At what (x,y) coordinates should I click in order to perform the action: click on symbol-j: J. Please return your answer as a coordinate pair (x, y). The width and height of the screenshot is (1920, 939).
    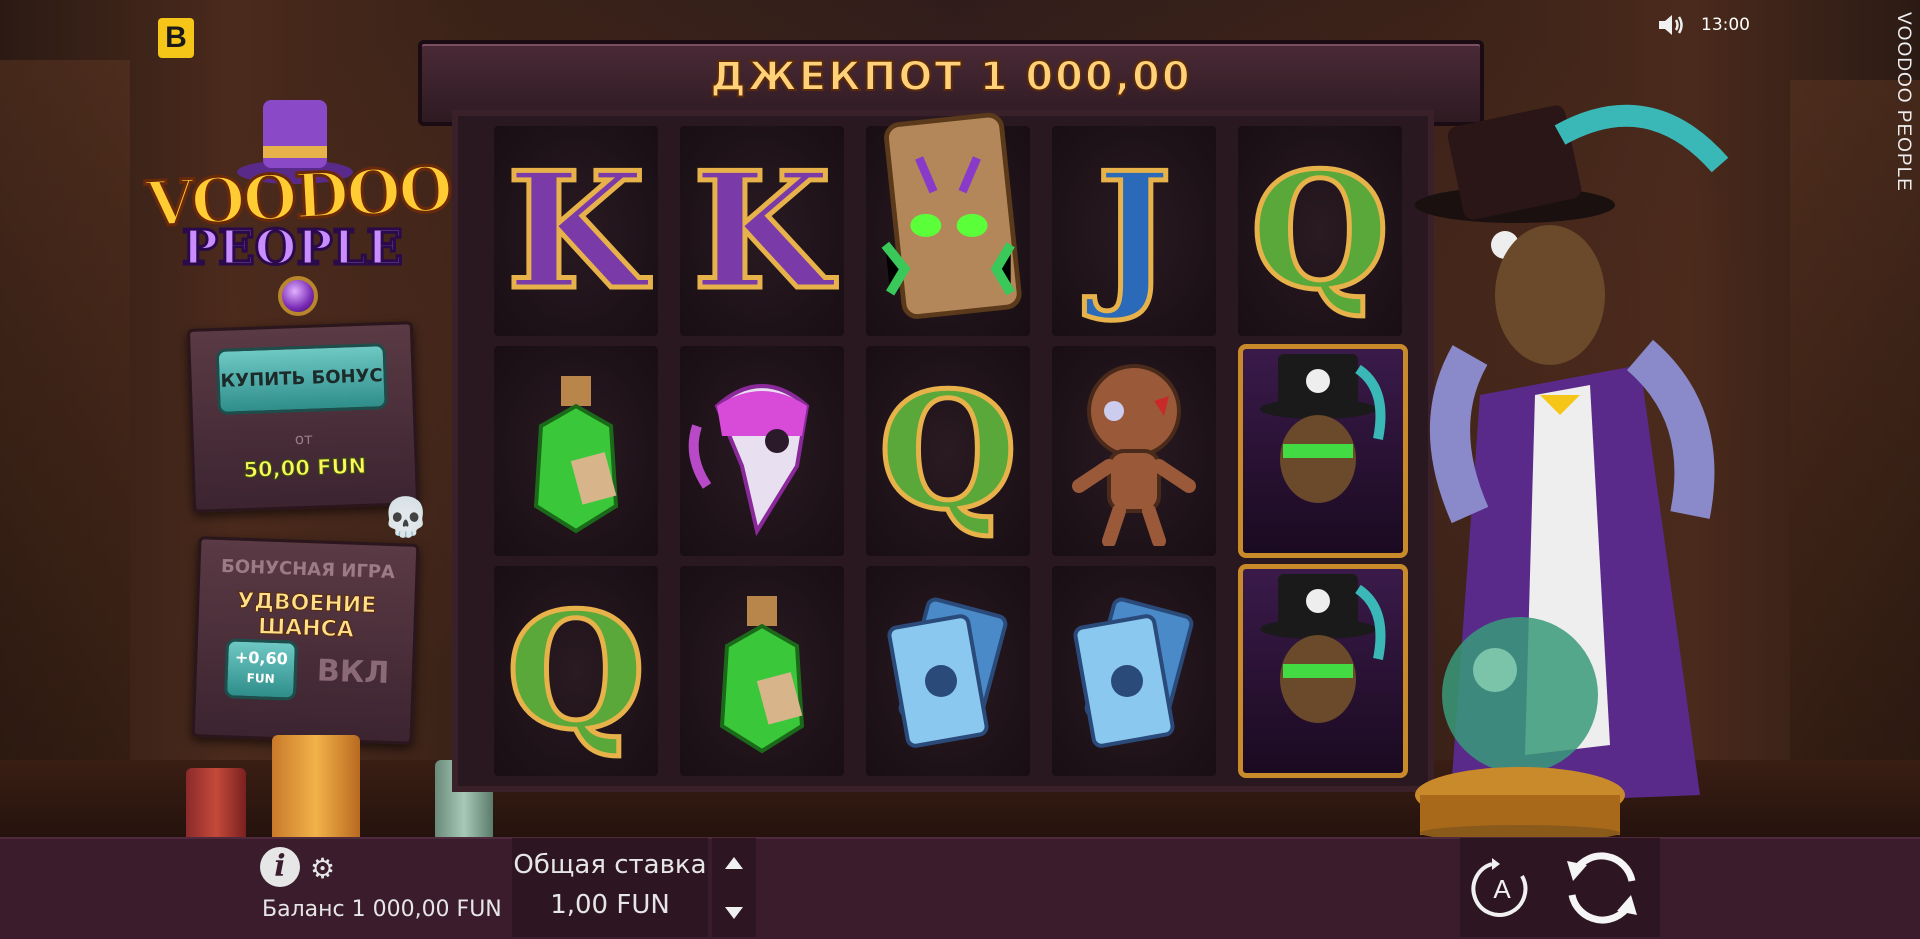
    Looking at the image, I should click on (1134, 231).